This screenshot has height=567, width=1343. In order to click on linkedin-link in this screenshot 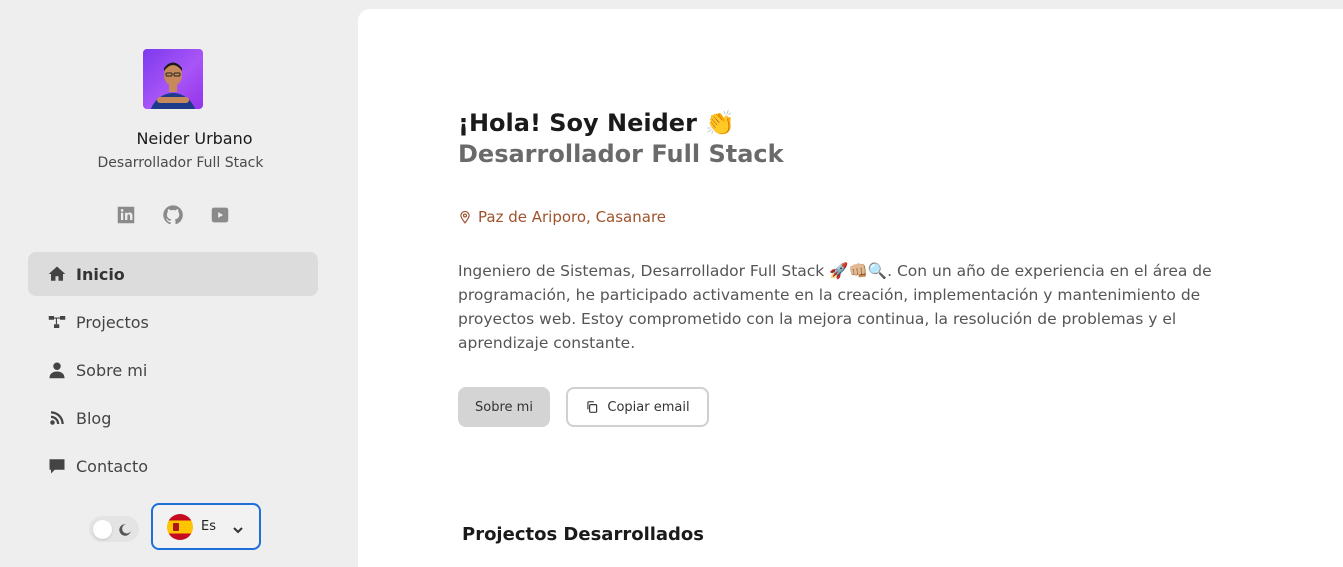, I will do `click(126, 215)`.